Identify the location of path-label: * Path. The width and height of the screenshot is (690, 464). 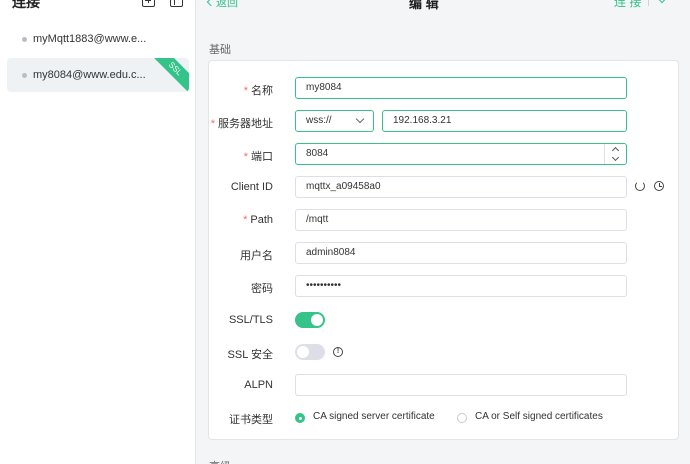
(258, 220).